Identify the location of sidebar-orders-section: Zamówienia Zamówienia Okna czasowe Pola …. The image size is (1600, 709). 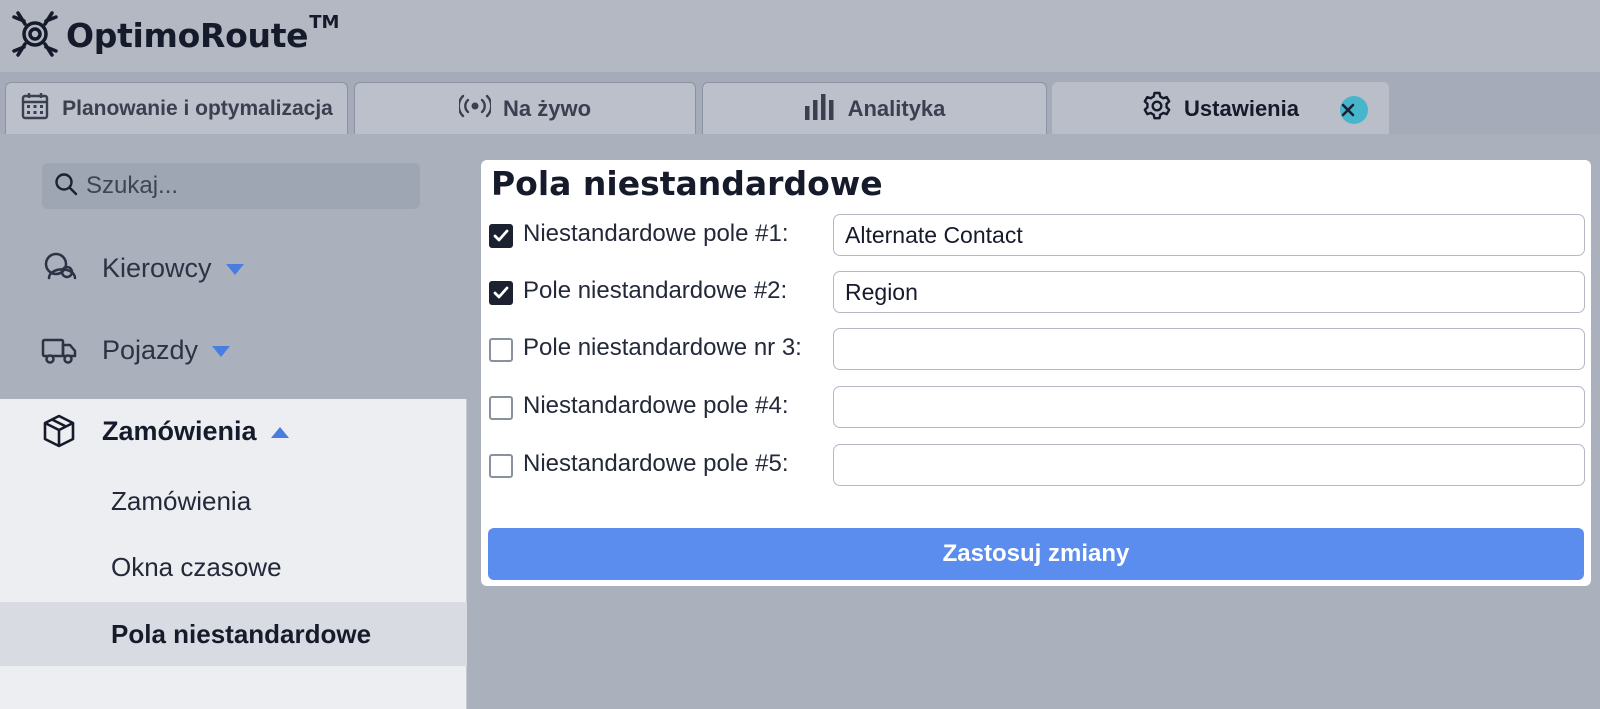
(233, 554).